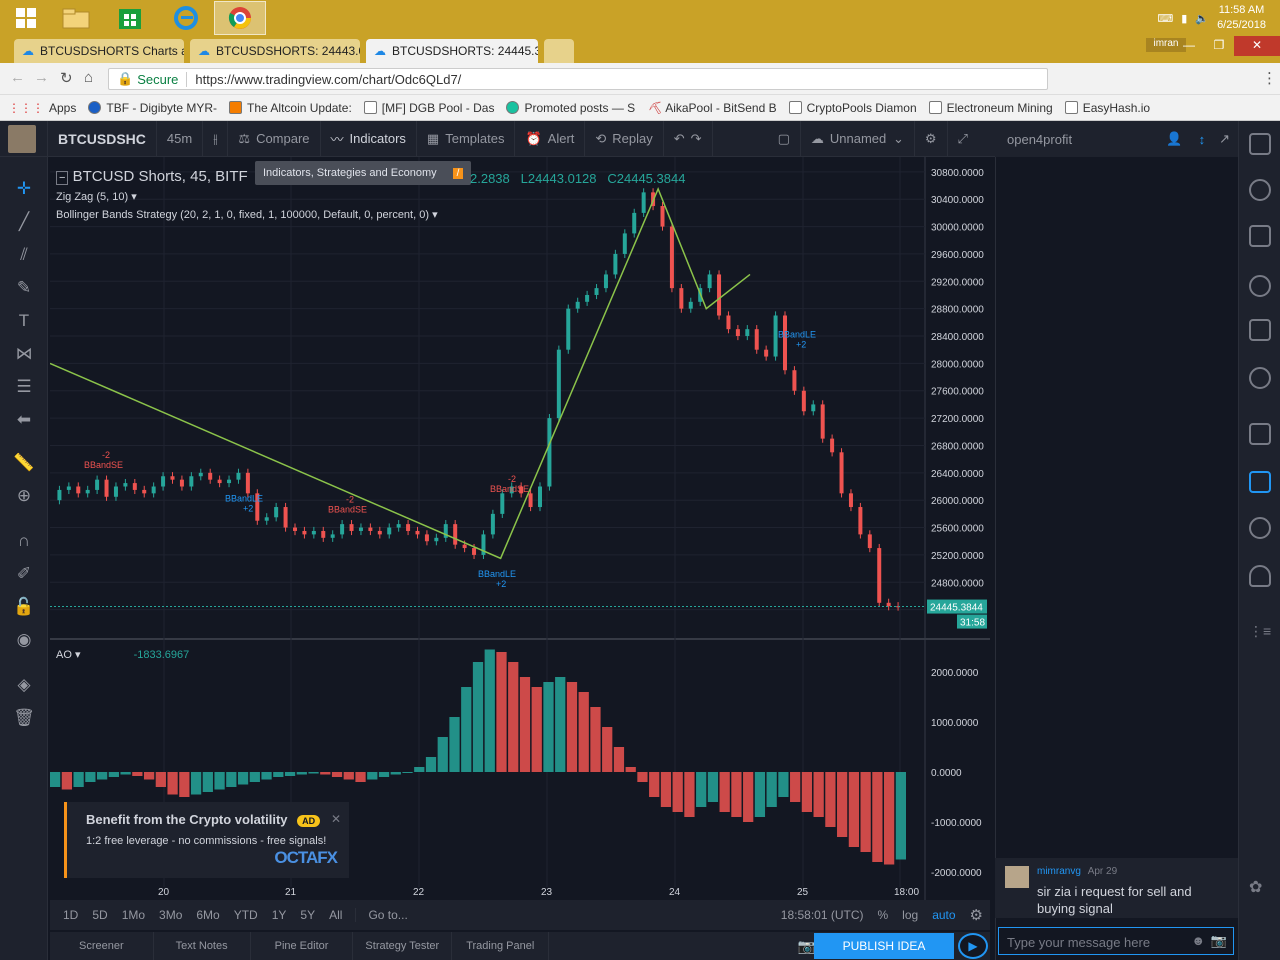 This screenshot has width=1280, height=960. Describe the element at coordinates (452, 51) in the screenshot. I see `browser-tab-active: ☁ BTCUSDSHORTS: 24445.3 ×` at that location.